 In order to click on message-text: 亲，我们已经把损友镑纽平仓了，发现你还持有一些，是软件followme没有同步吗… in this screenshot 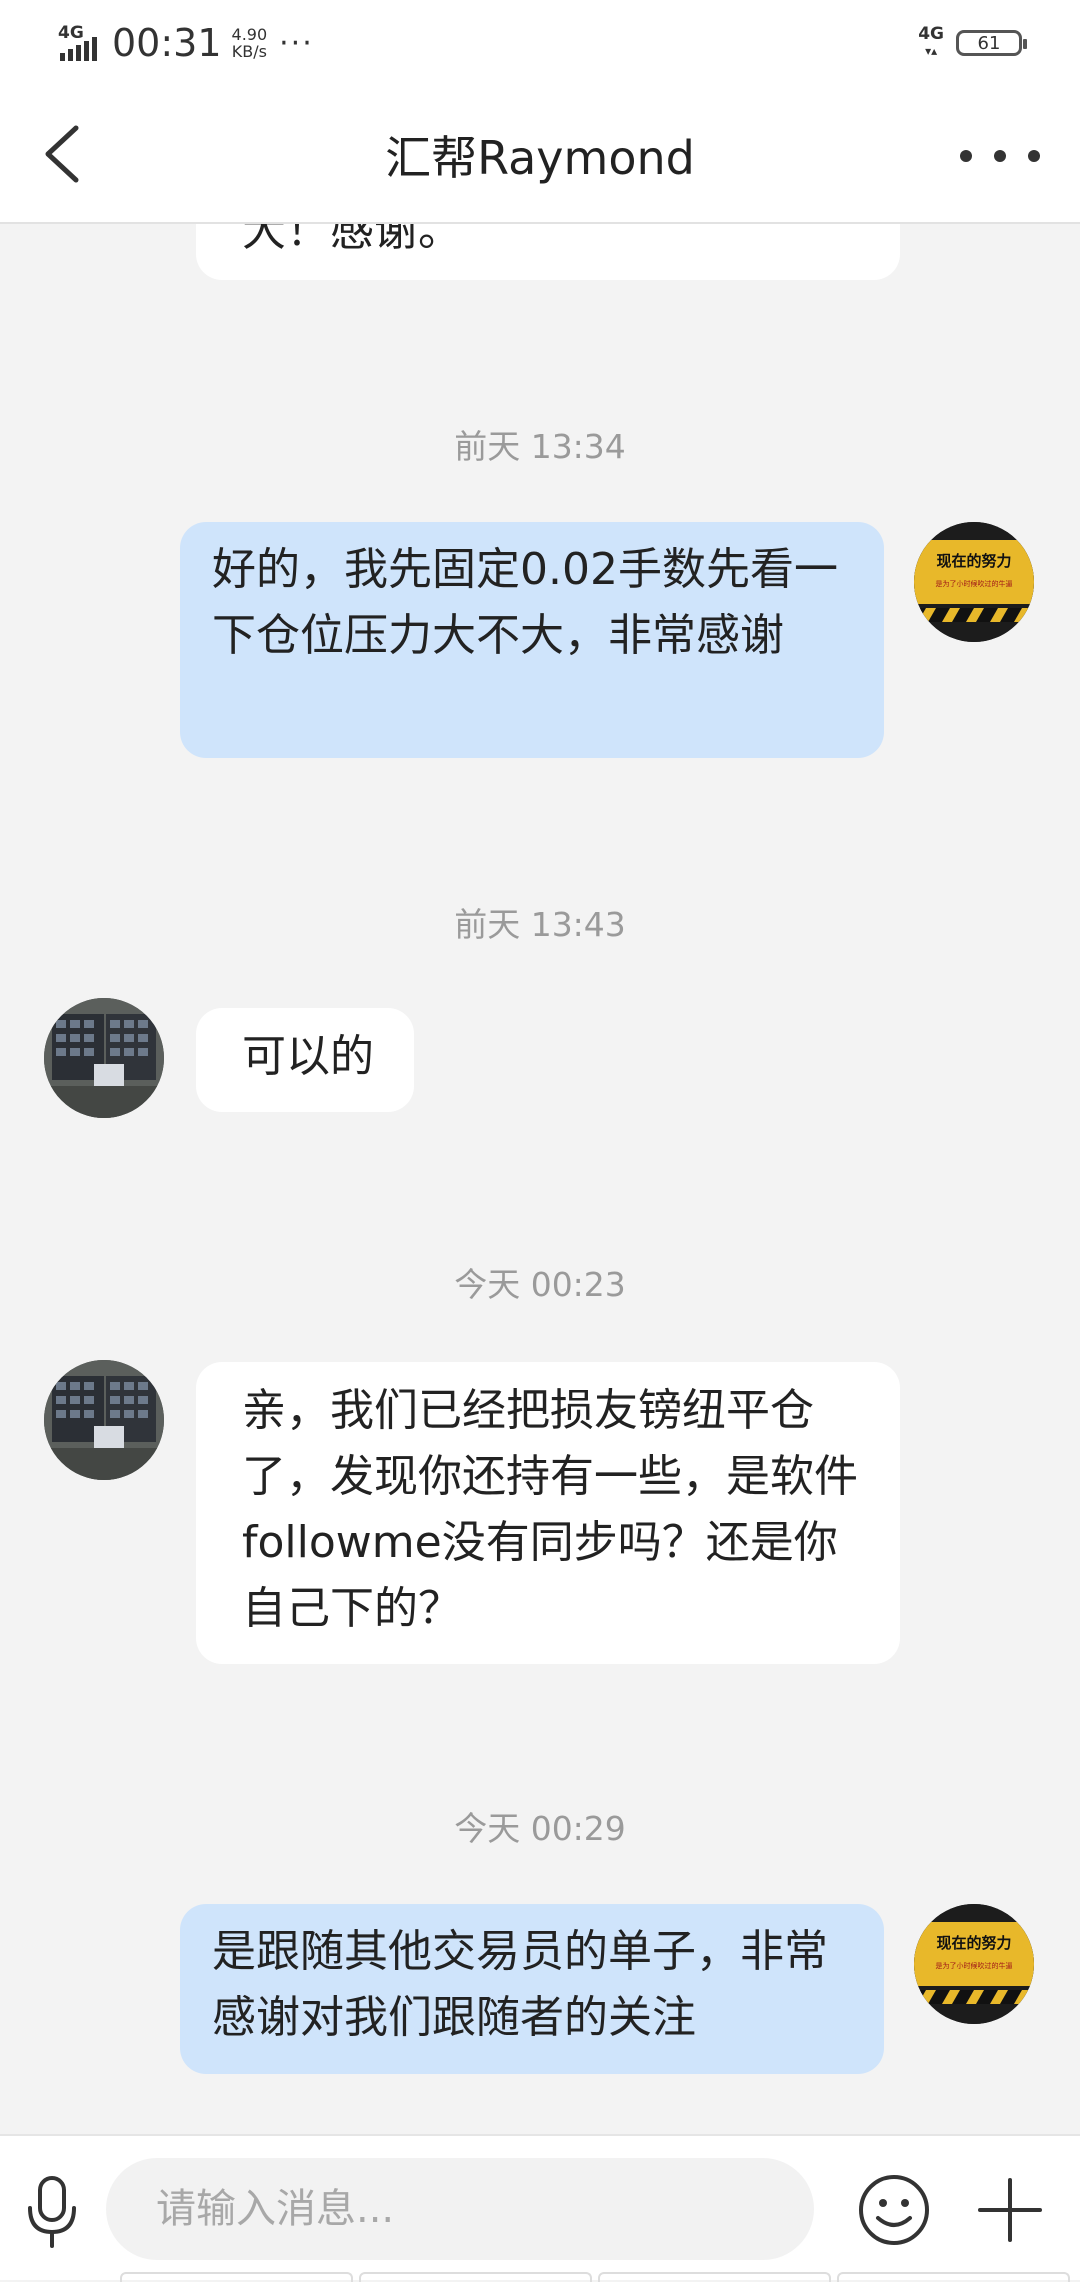, I will do `click(550, 1509)`.